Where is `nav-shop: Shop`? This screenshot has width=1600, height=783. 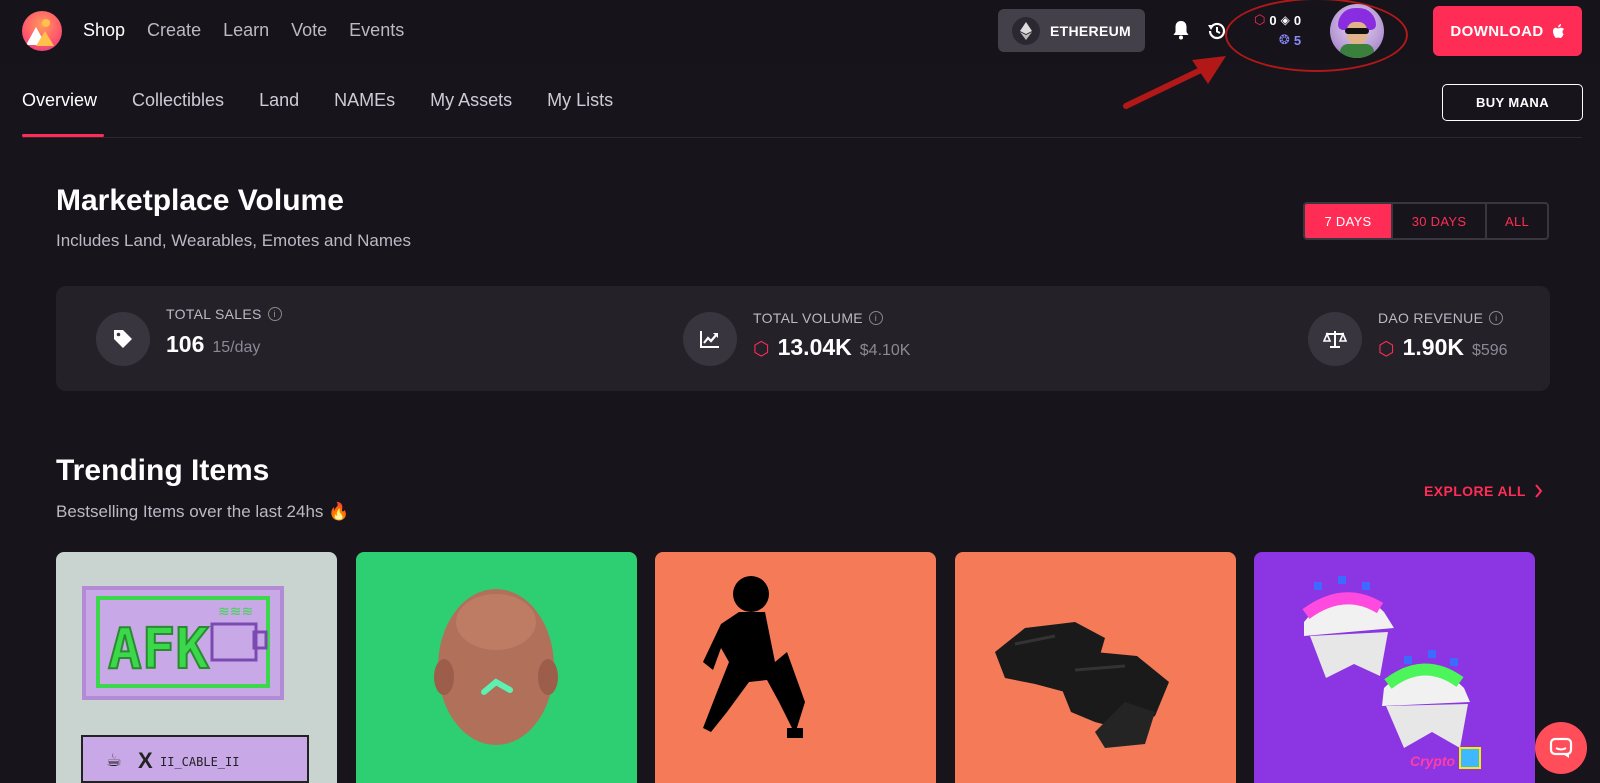 nav-shop: Shop is located at coordinates (104, 30).